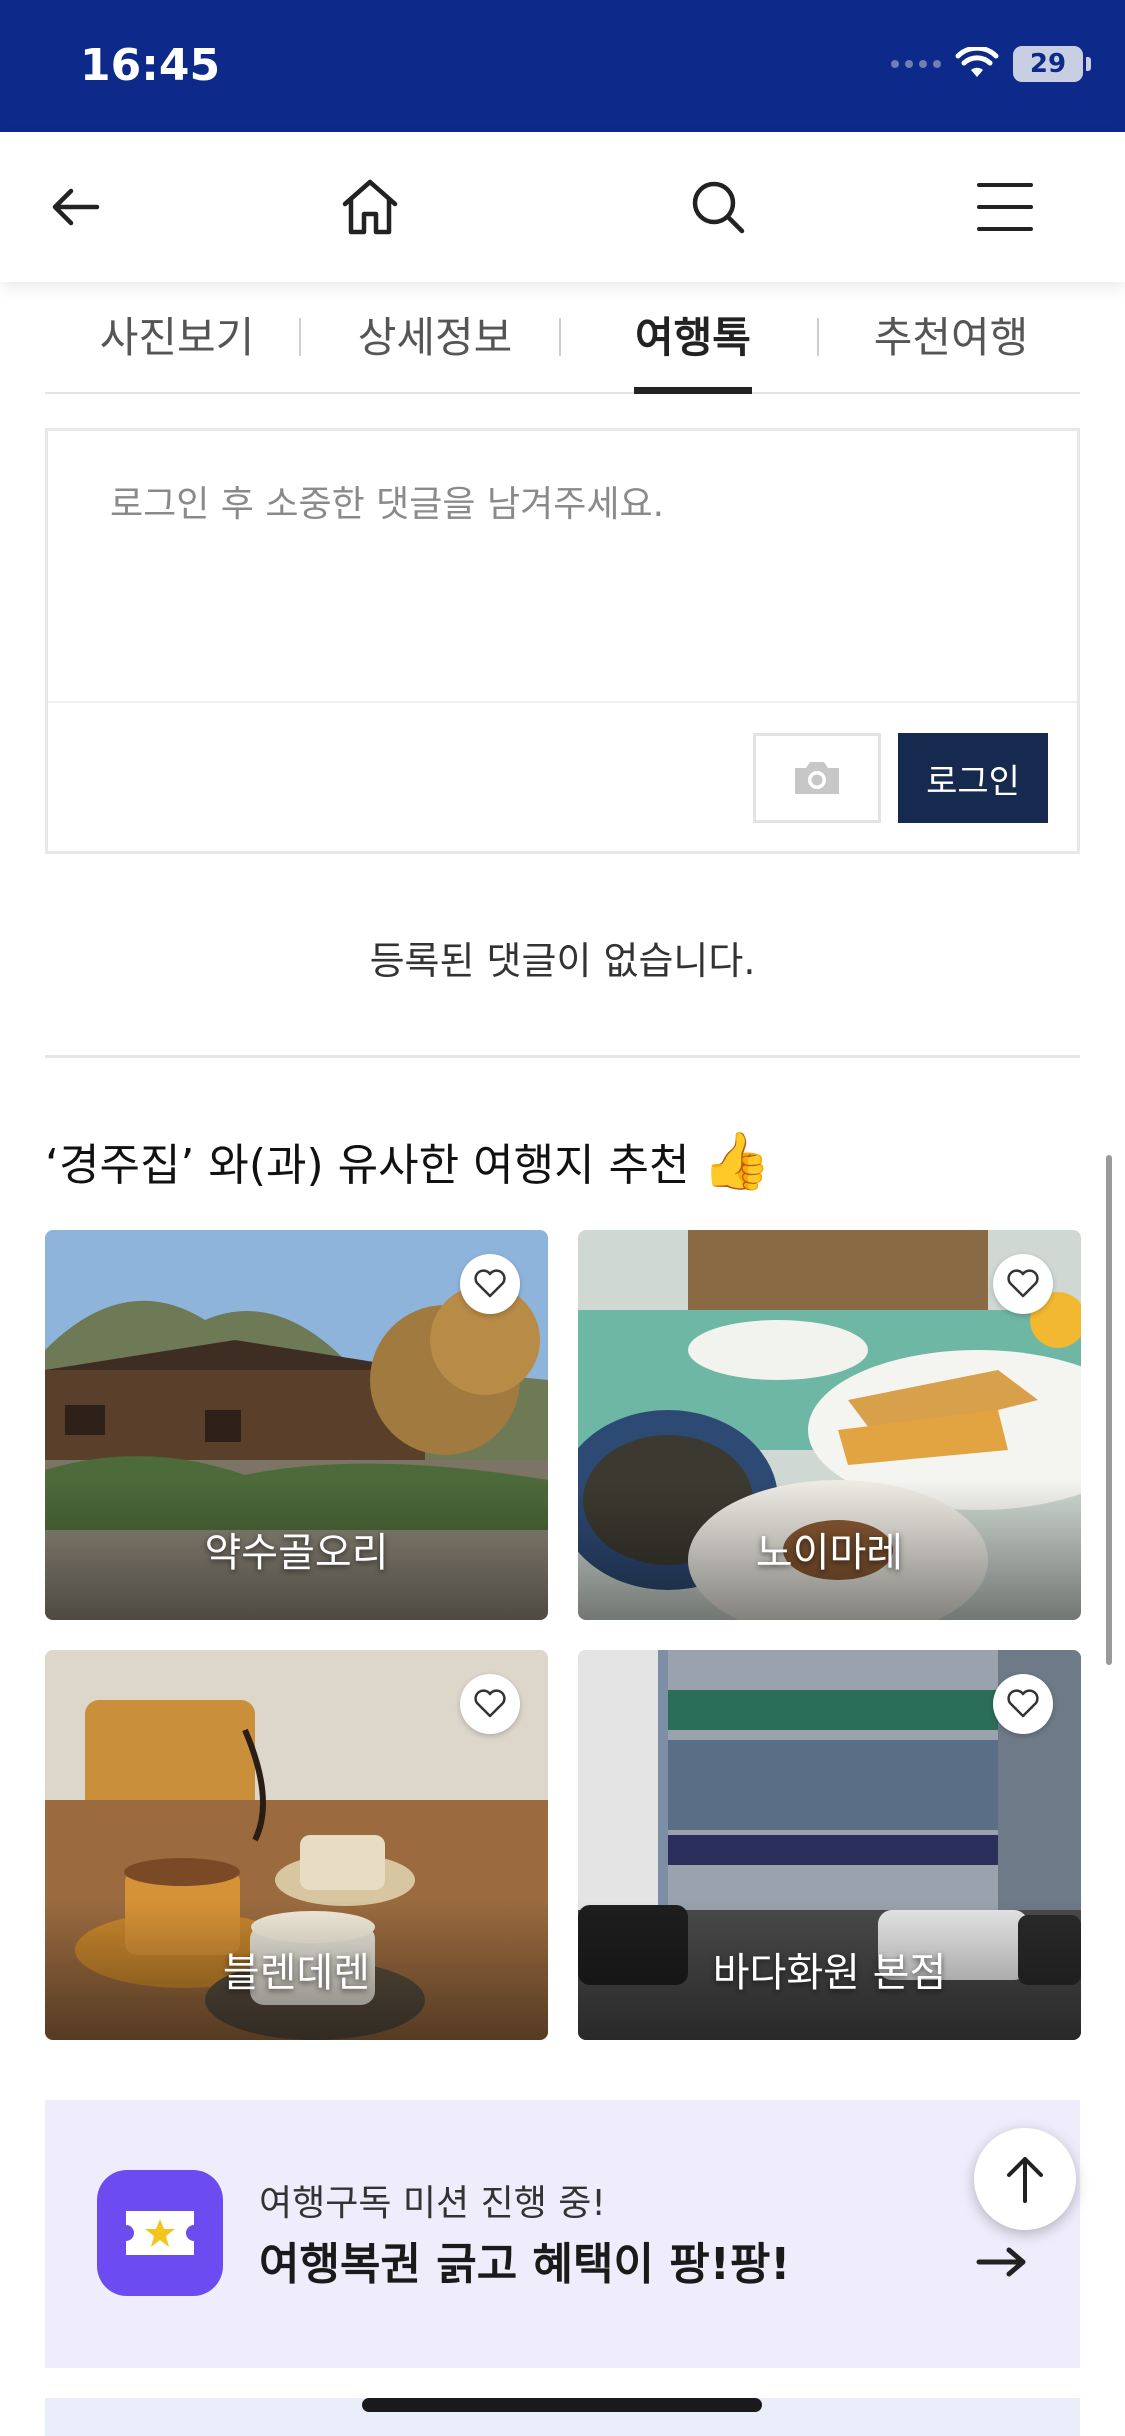 The width and height of the screenshot is (1125, 2436). I want to click on recommendation-card: 노이마레, so click(829, 1425).